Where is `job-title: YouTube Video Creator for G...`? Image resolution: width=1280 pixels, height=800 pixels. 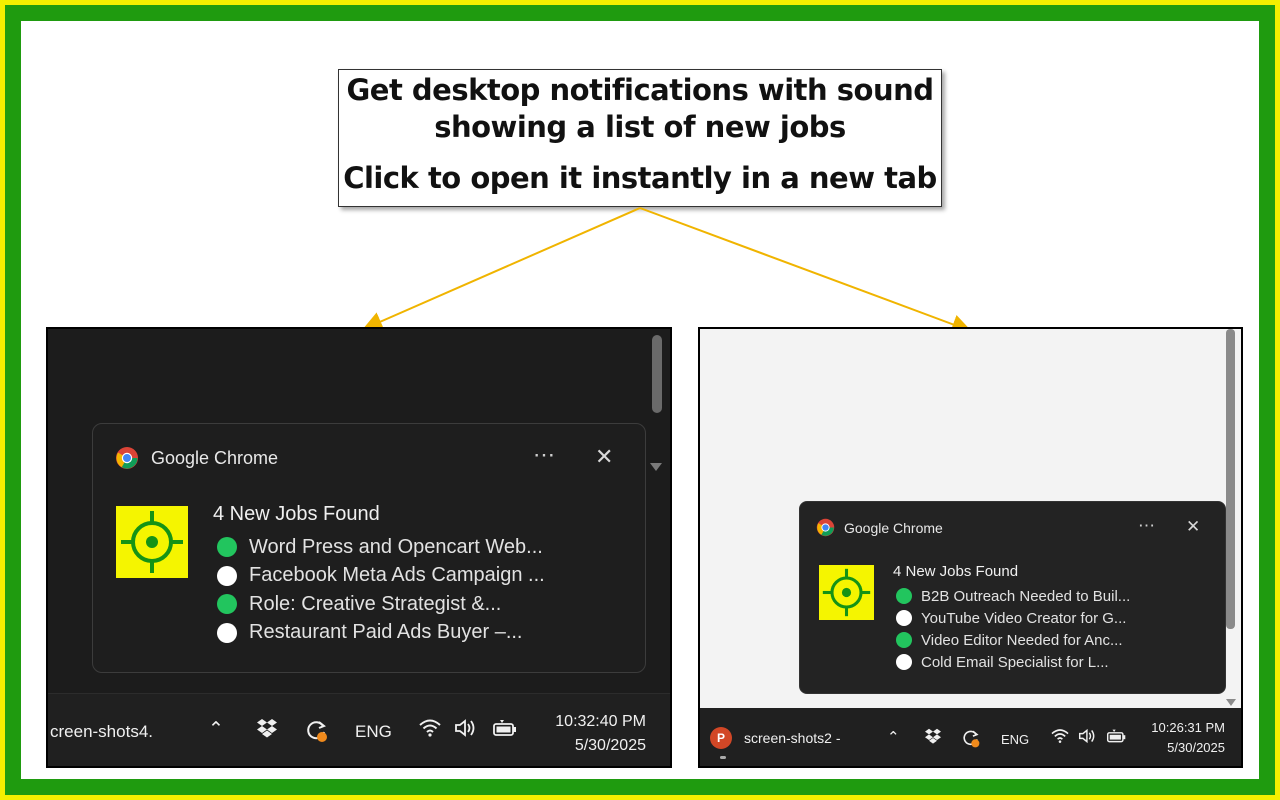
job-title: YouTube Video Creator for G... is located at coordinates (1024, 618).